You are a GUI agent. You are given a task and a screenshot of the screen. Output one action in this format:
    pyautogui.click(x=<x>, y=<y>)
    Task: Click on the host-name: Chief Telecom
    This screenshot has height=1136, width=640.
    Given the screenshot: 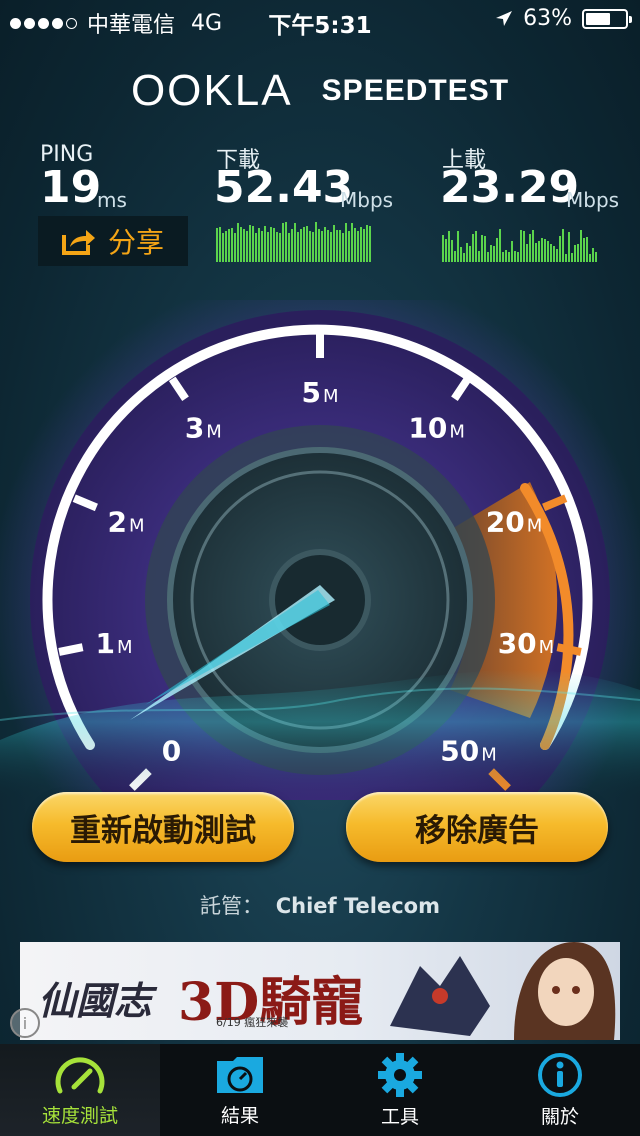 What is the action you would take?
    pyautogui.click(x=357, y=906)
    